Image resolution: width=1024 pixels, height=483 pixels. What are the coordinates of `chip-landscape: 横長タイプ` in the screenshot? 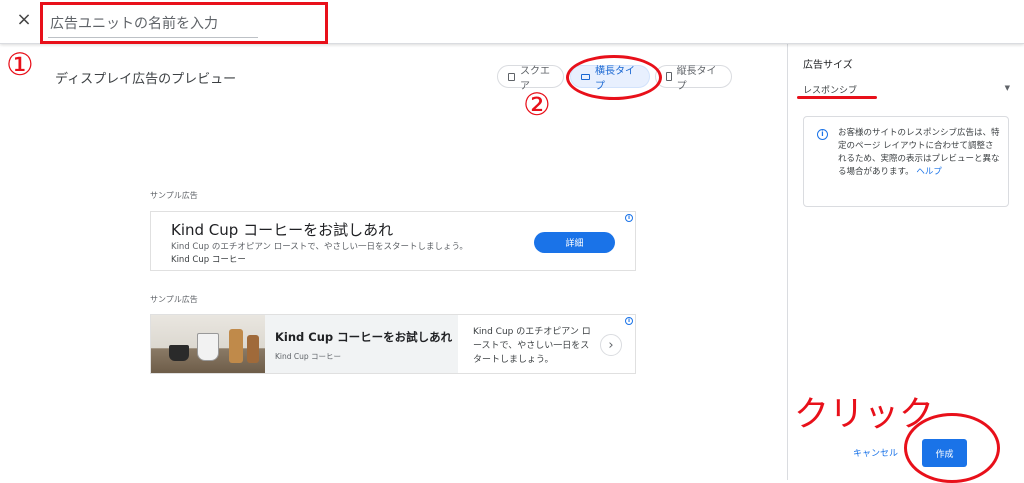 It's located at (610, 78).